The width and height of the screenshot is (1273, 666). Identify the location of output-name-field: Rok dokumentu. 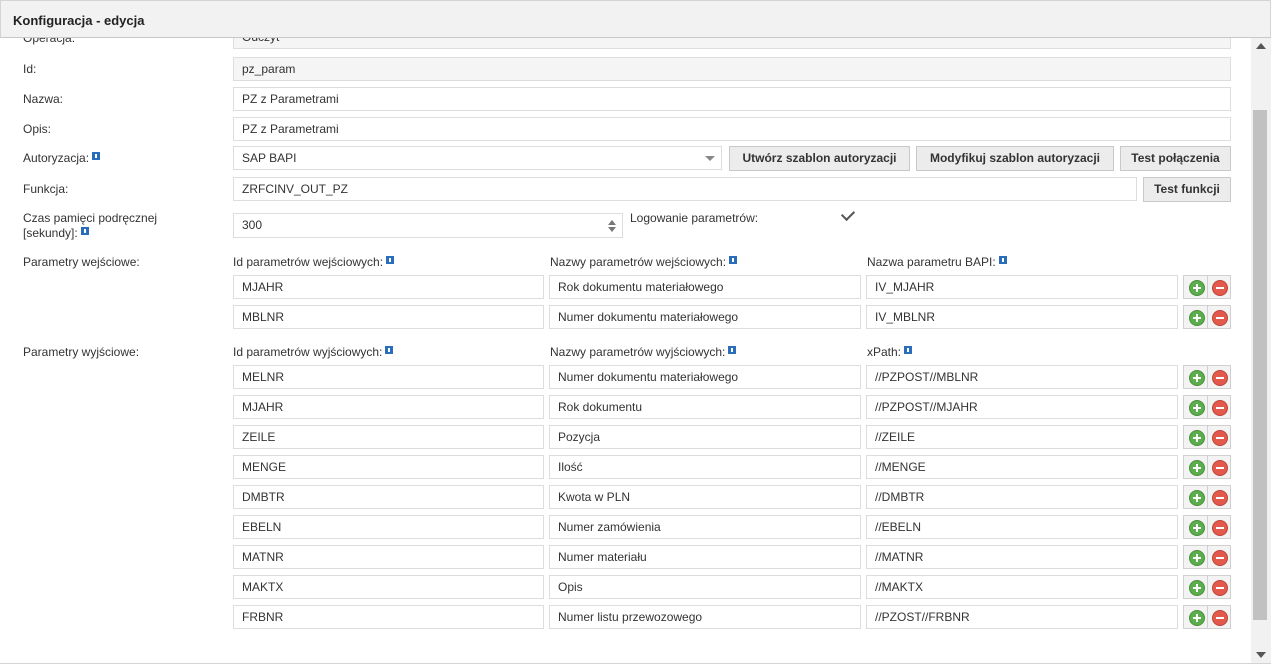
(705, 407).